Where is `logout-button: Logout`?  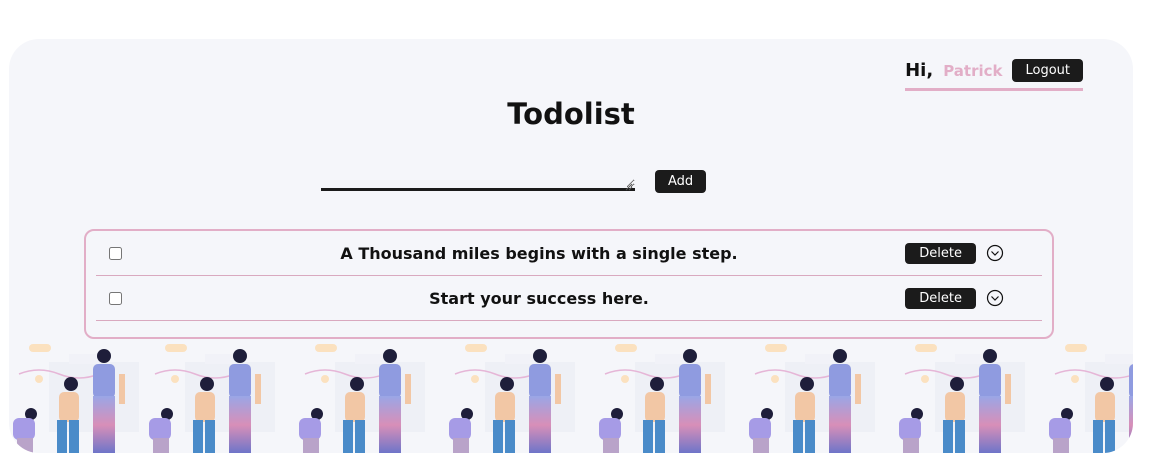
logout-button: Logout is located at coordinates (1047, 70).